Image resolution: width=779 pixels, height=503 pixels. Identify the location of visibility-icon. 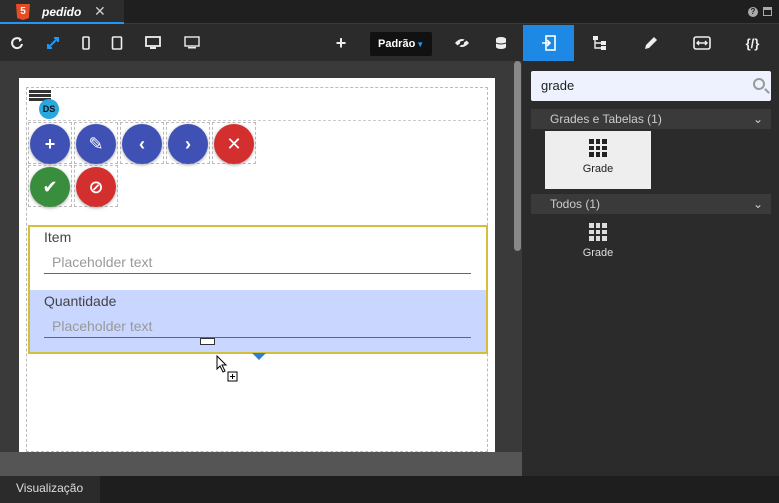
(462, 43).